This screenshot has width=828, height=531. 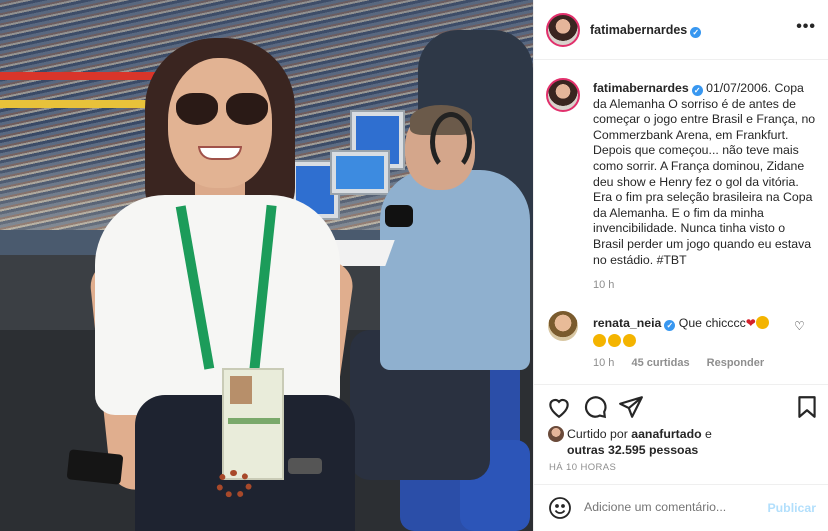 What do you see at coordinates (660, 363) in the screenshot?
I see `comment-likes: 45 curtidas` at bounding box center [660, 363].